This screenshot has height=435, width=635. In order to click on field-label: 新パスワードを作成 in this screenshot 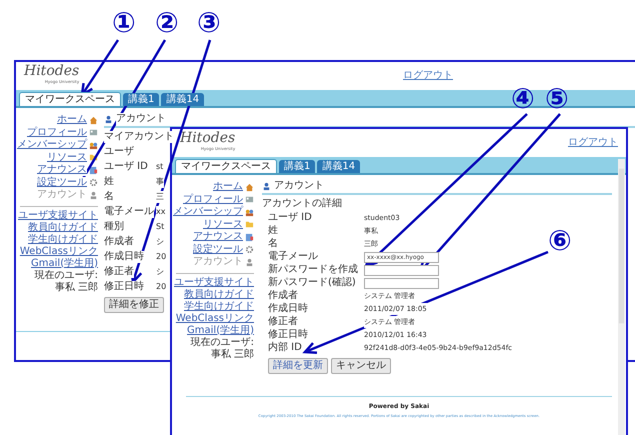, I will do `click(313, 270)`.